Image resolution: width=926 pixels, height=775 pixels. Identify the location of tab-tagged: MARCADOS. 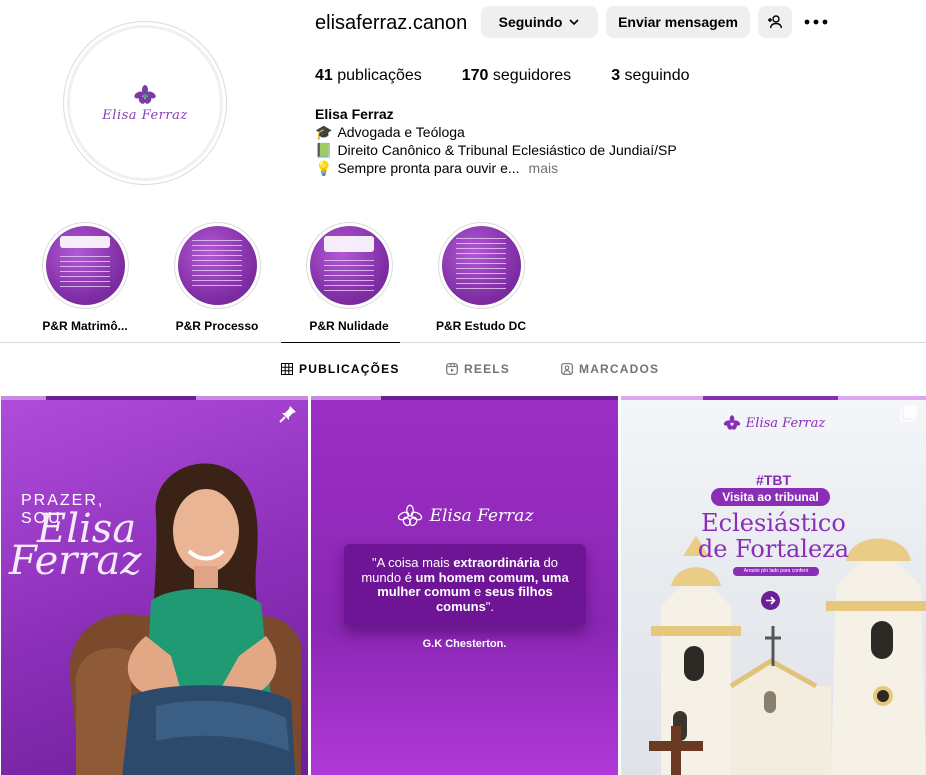
(610, 369).